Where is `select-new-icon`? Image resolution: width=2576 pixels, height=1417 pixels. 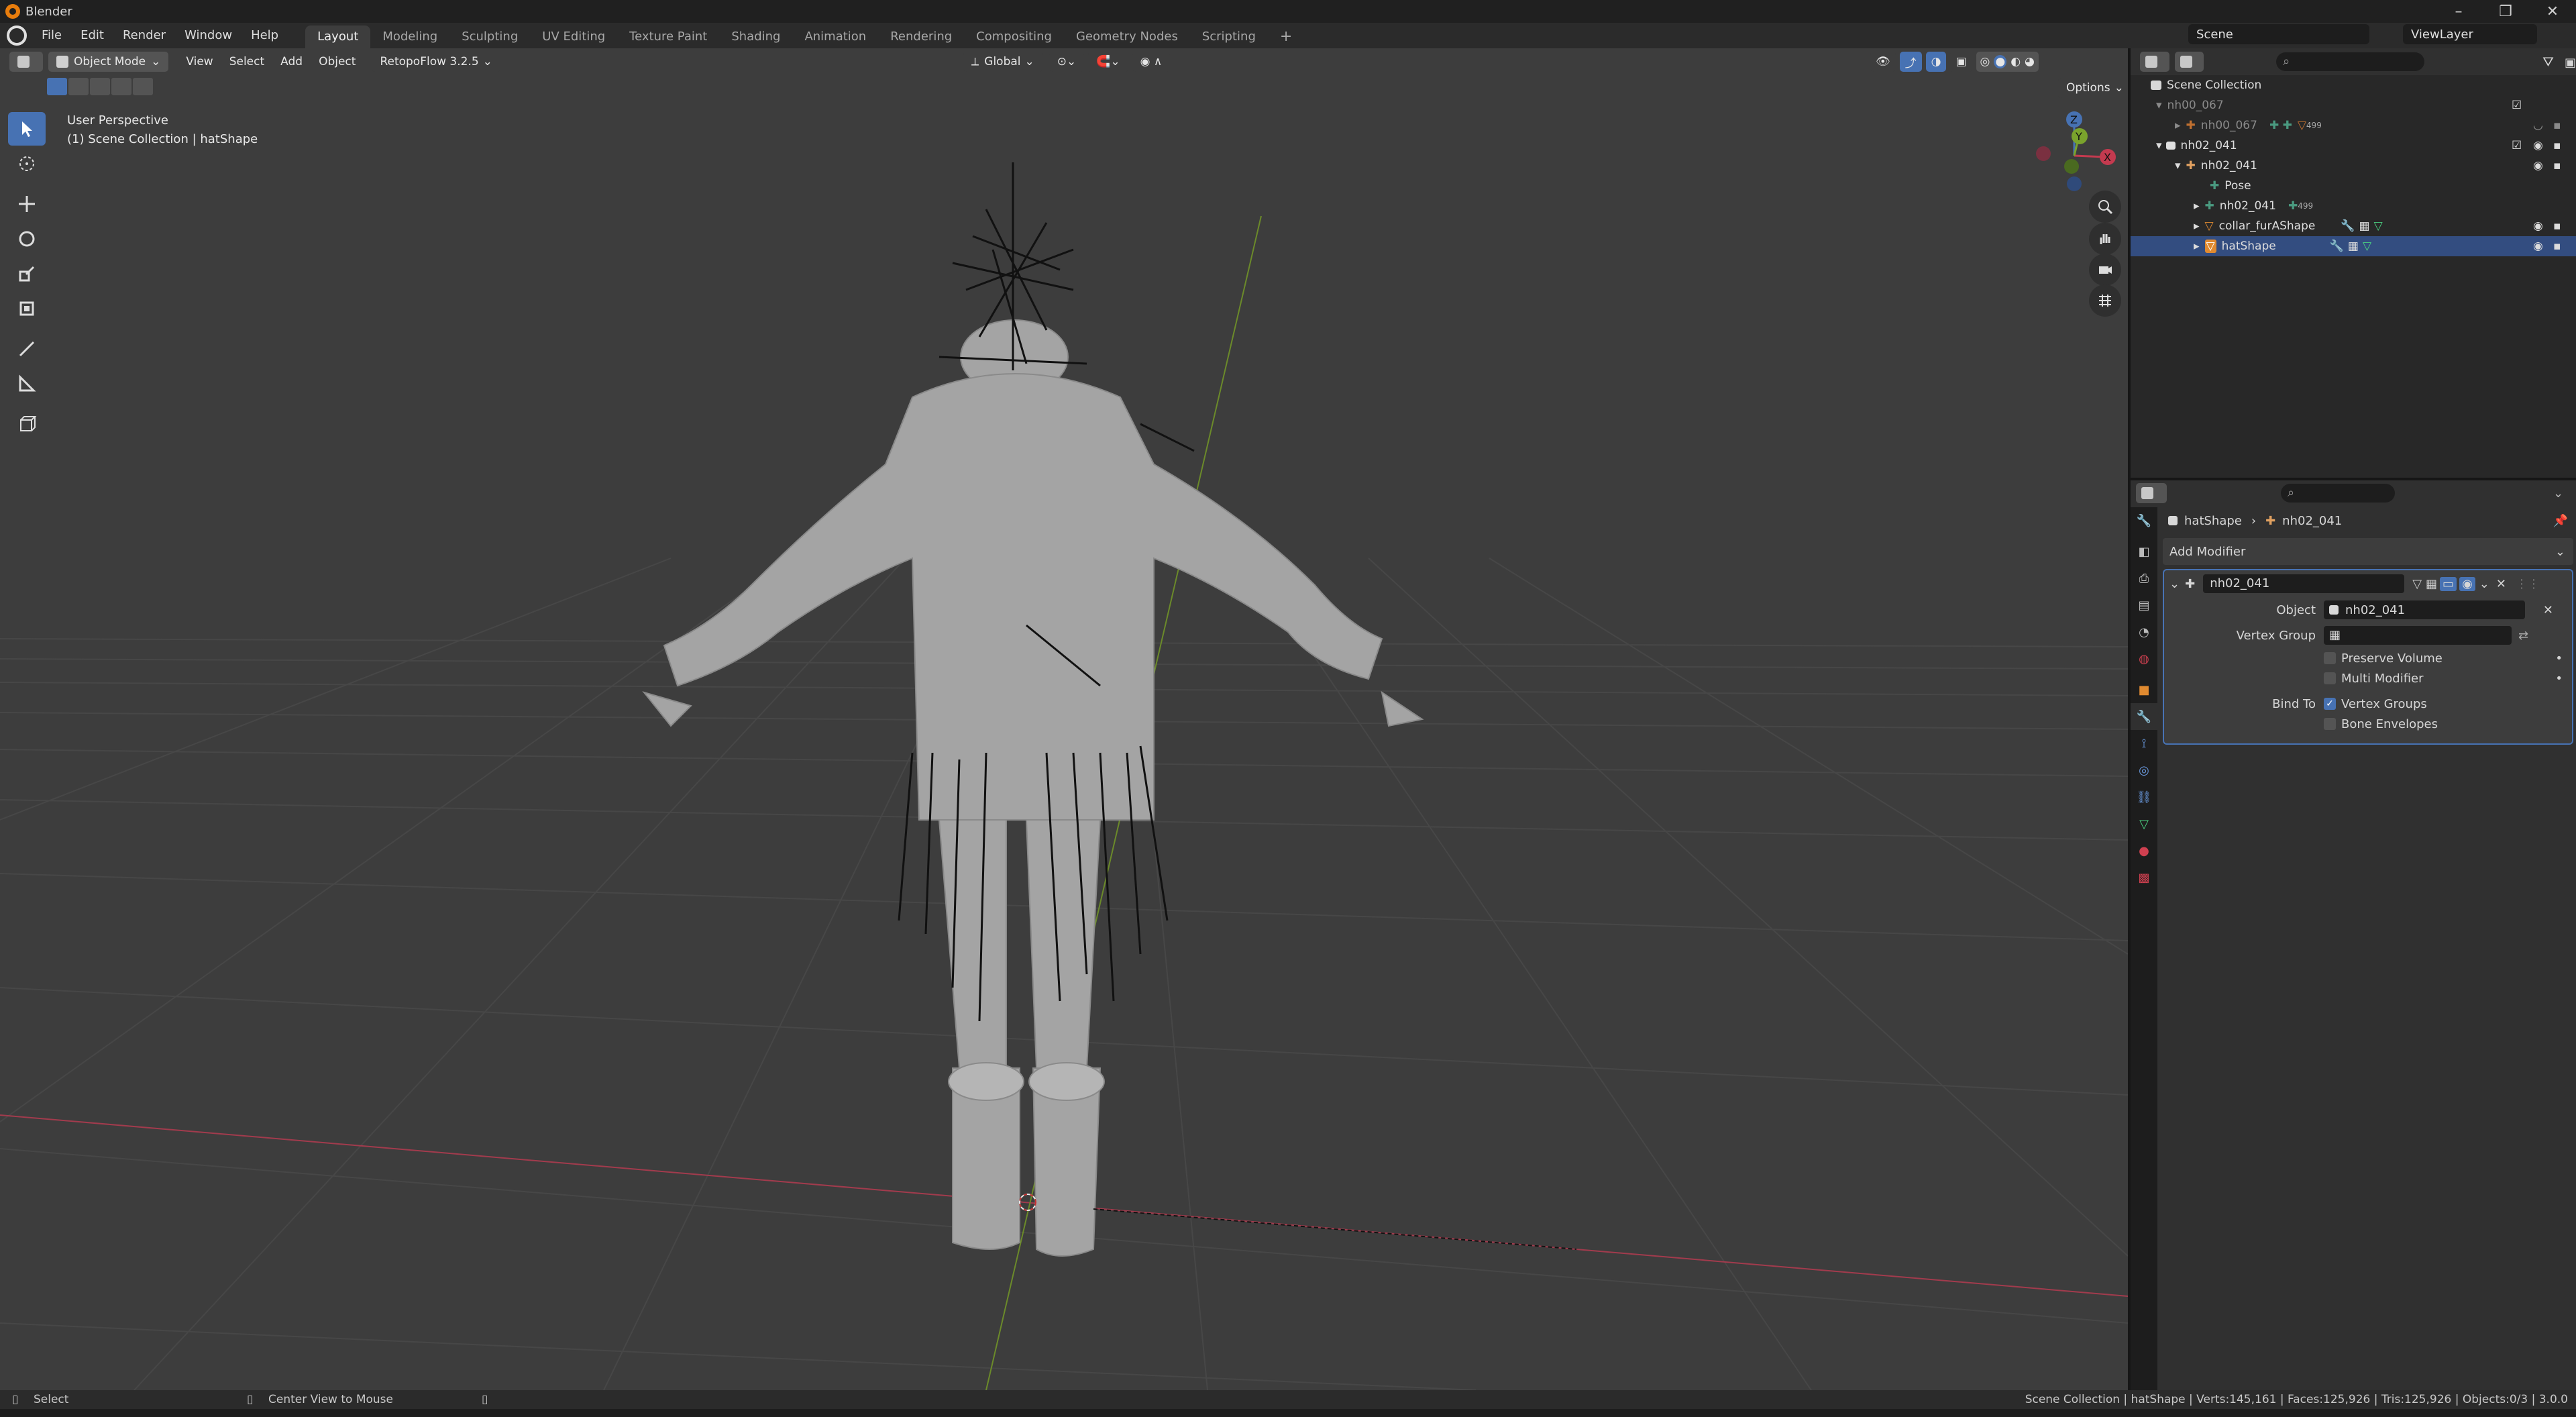 select-new-icon is located at coordinates (57, 86).